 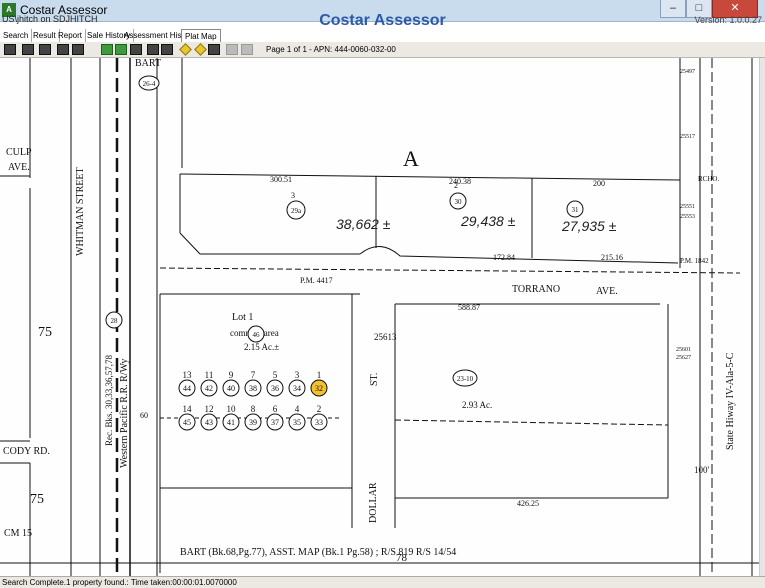 What do you see at coordinates (188, 409) in the screenshot?
I see `svg-text: 14` at bounding box center [188, 409].